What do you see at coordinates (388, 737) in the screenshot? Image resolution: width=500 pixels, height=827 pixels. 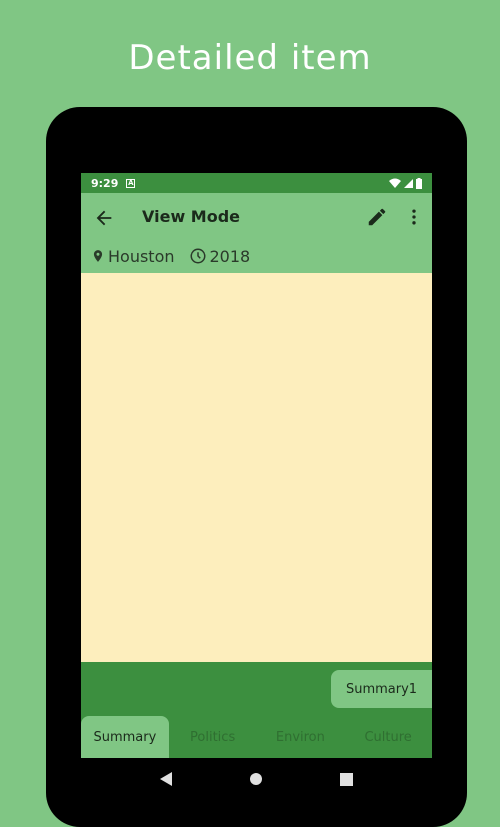 I see `tab-culture: Culture` at bounding box center [388, 737].